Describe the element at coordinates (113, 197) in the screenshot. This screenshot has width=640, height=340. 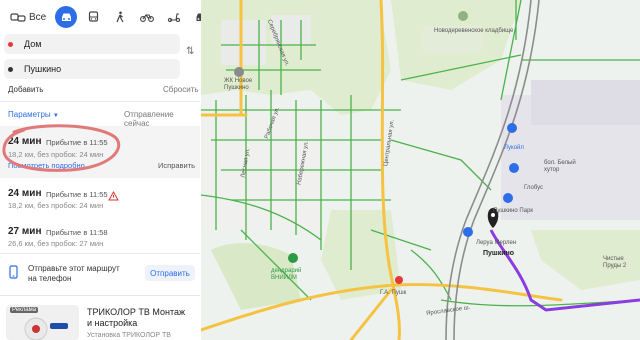
I see `warning-icon` at that location.